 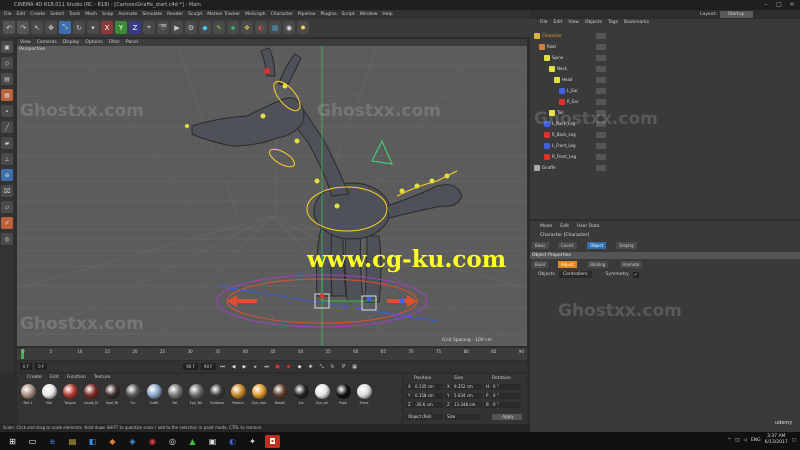 What do you see at coordinates (463, 417) in the screenshot?
I see `size-mode-select: Size` at bounding box center [463, 417].